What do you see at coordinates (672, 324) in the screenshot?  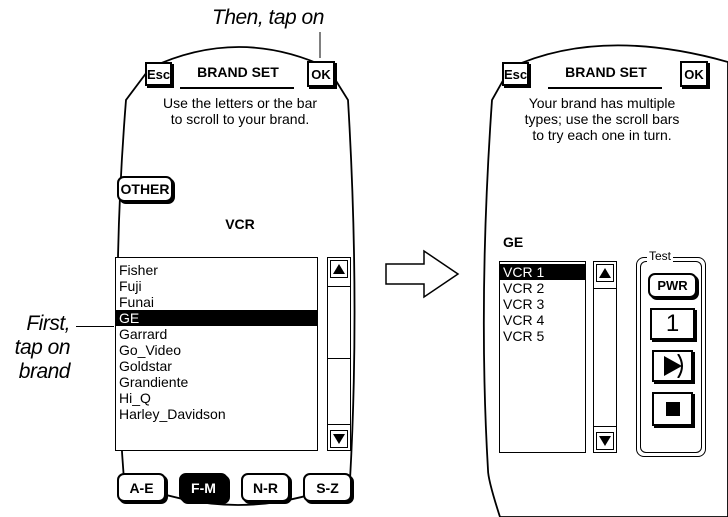 I see `digit-button: 1` at bounding box center [672, 324].